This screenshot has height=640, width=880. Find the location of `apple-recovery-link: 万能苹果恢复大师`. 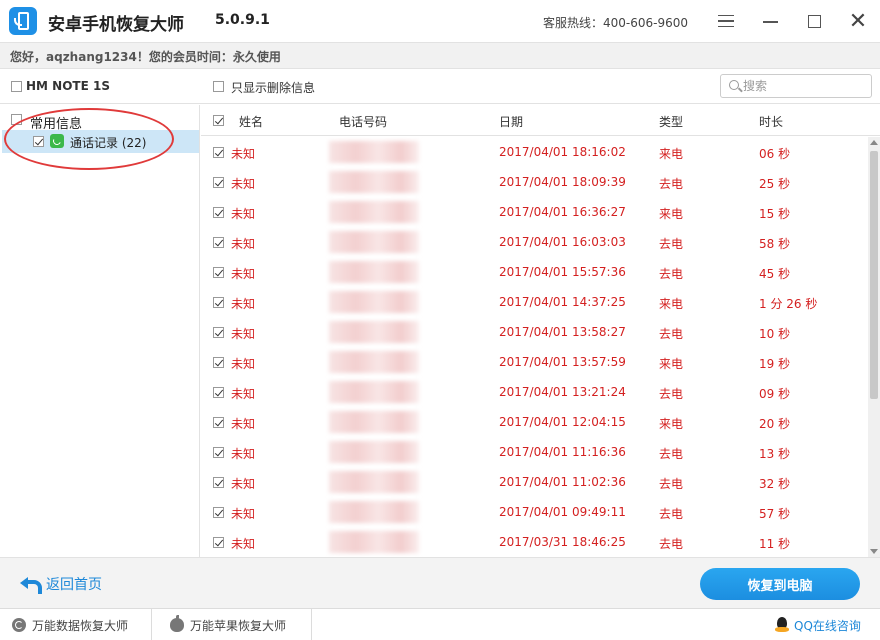

apple-recovery-link: 万能苹果恢复大师 is located at coordinates (232, 624).